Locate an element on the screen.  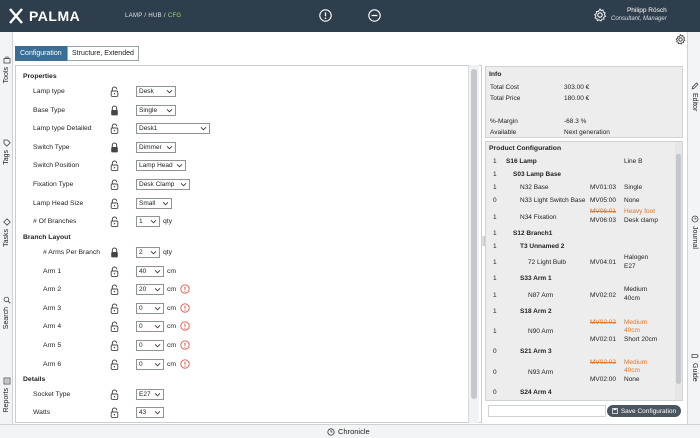
info-label: %-Margin is located at coordinates (504, 121).